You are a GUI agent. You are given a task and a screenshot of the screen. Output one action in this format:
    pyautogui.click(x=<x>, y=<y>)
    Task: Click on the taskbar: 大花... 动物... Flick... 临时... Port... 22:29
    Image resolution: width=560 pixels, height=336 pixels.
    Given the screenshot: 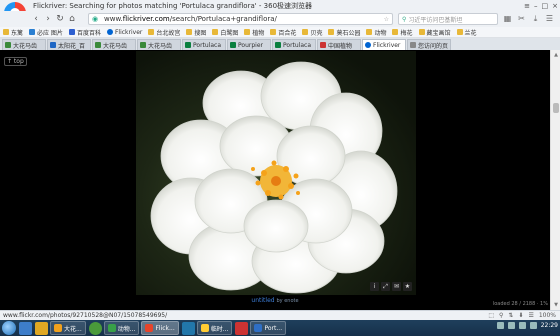 What is the action you would take?
    pyautogui.click(x=280, y=328)
    